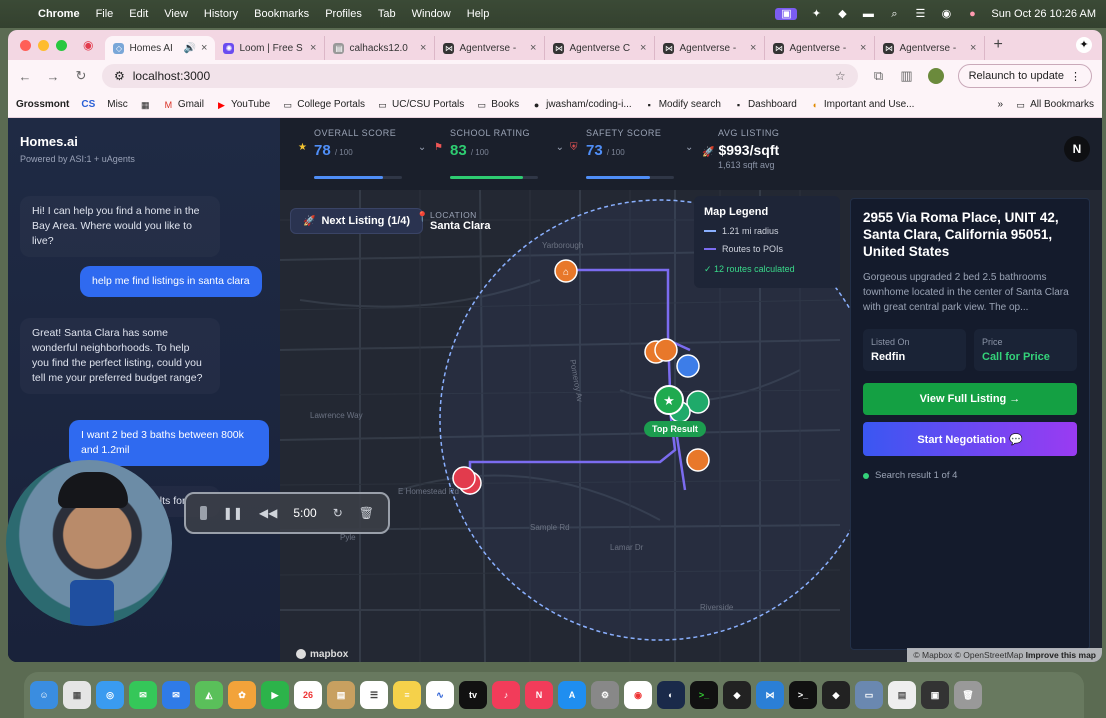  I want to click on preview-icon: ▭, so click(869, 695).